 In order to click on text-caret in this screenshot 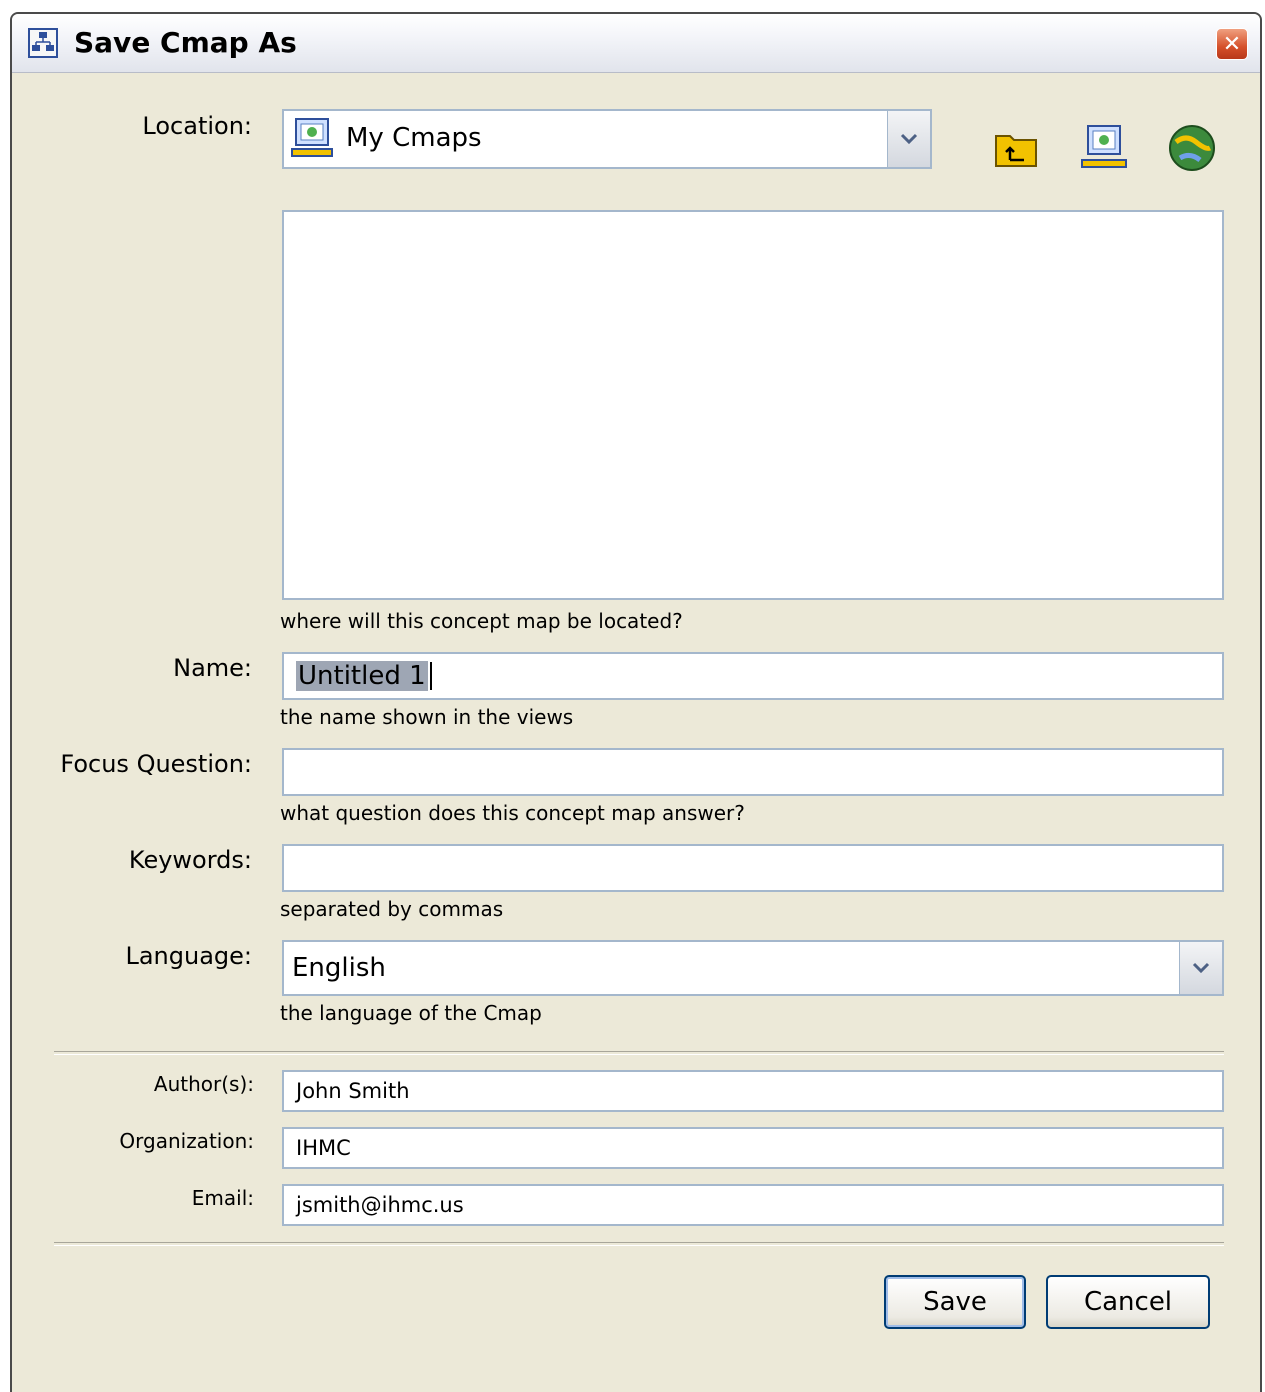, I will do `click(430, 676)`.